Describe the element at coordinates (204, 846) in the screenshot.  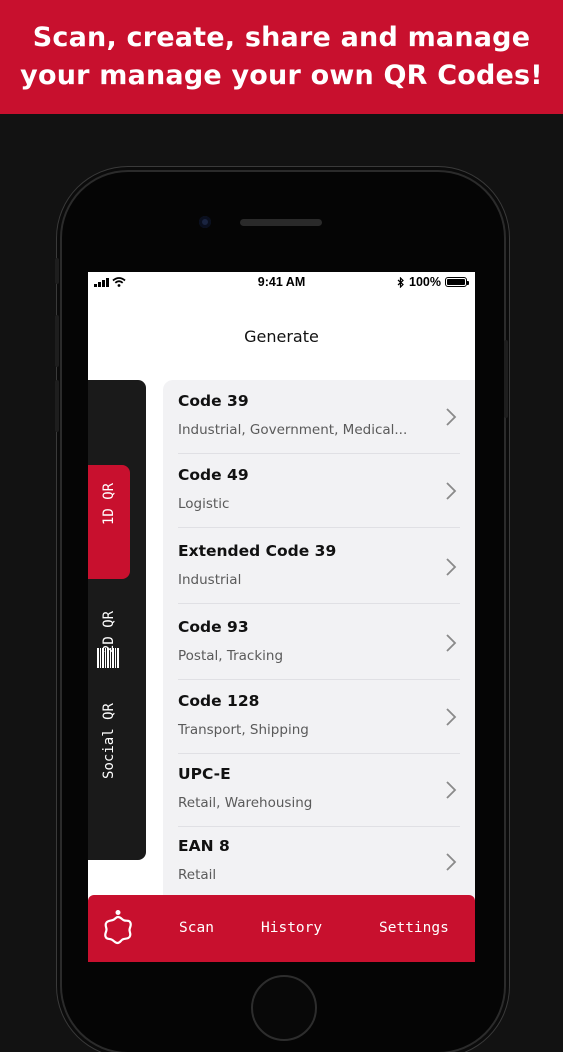
I see `barcode-name: EAN 8` at that location.